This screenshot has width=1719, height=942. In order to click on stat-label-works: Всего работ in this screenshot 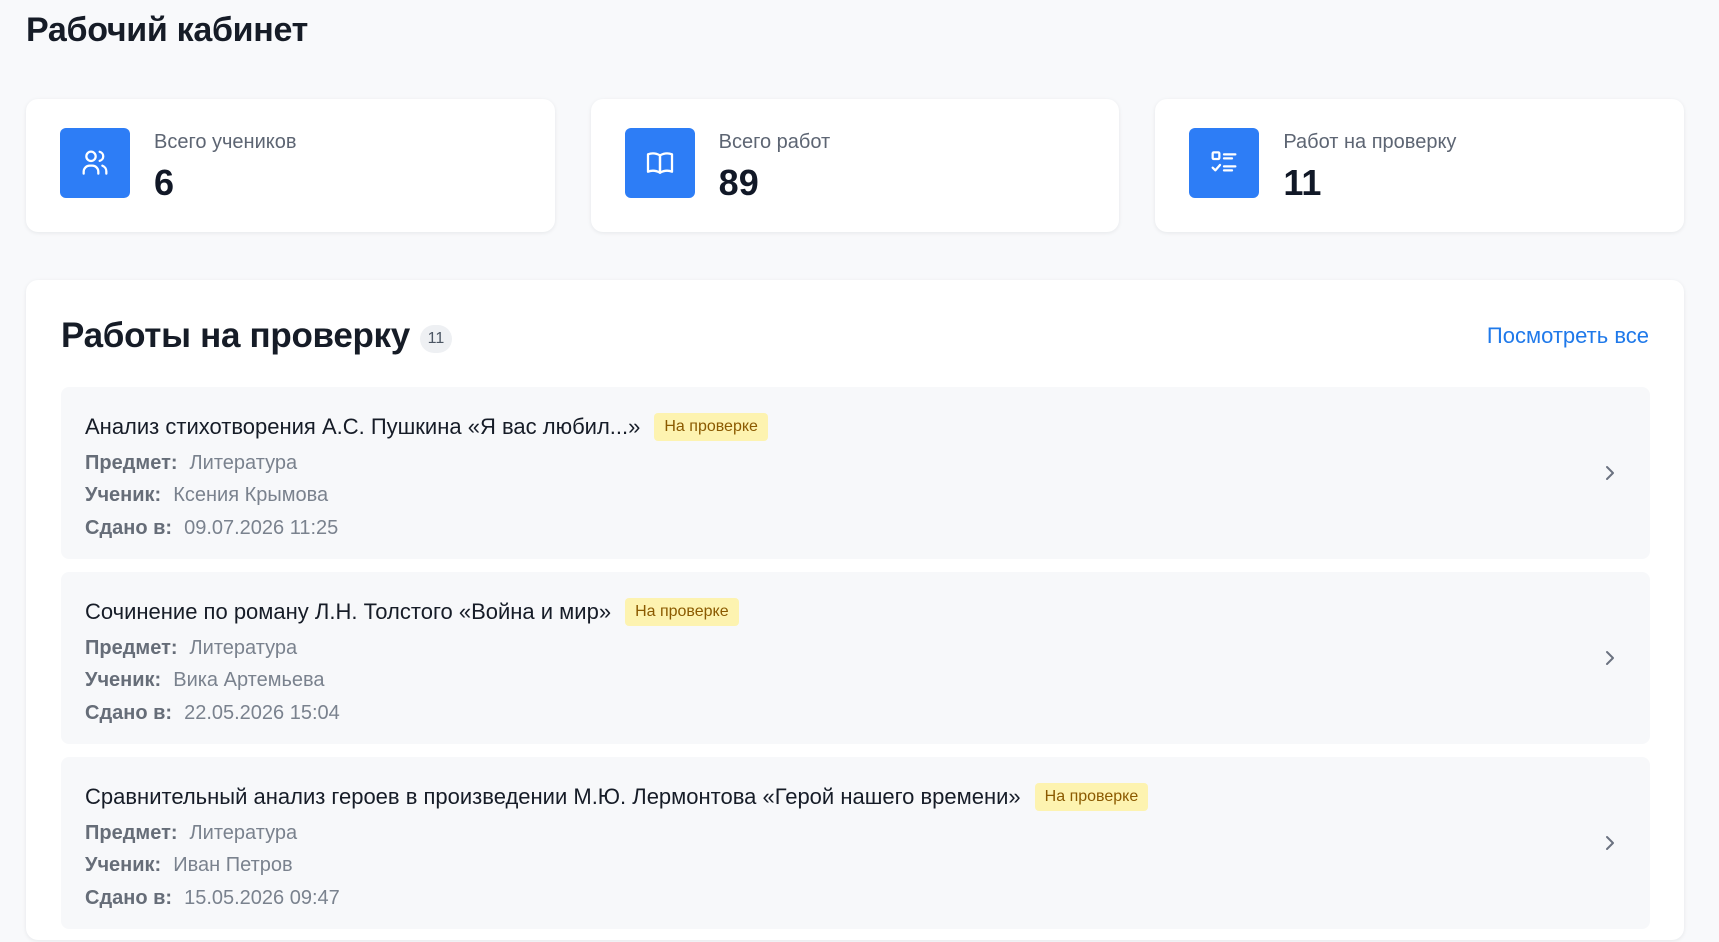, I will do `click(774, 142)`.